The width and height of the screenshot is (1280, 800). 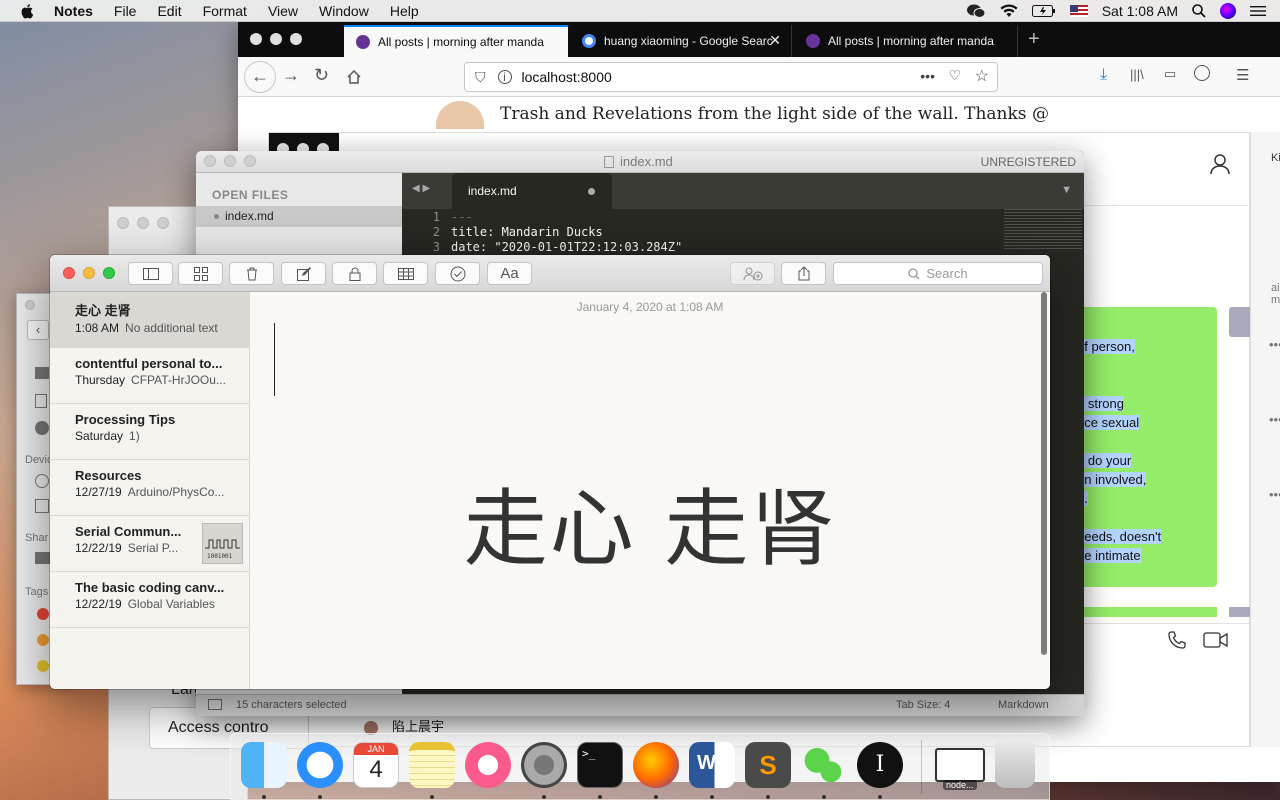 What do you see at coordinates (457, 273) in the screenshot?
I see `checklist-button` at bounding box center [457, 273].